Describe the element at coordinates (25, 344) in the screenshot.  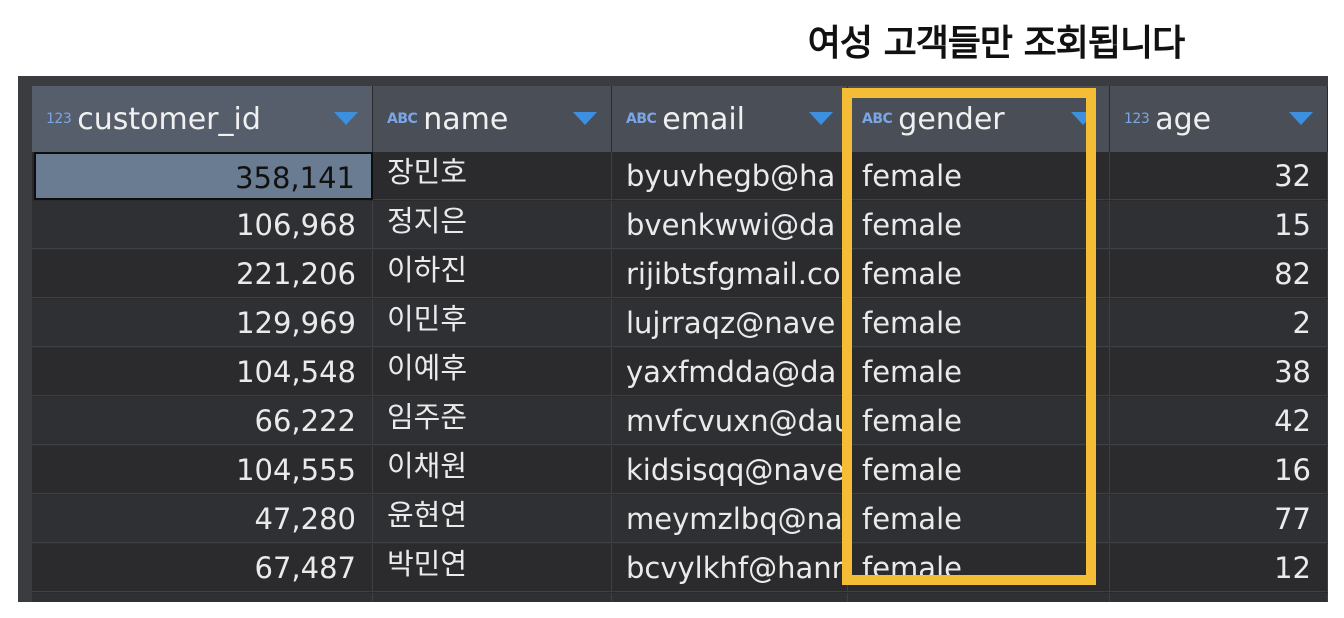
I see `row-header-gutter` at that location.